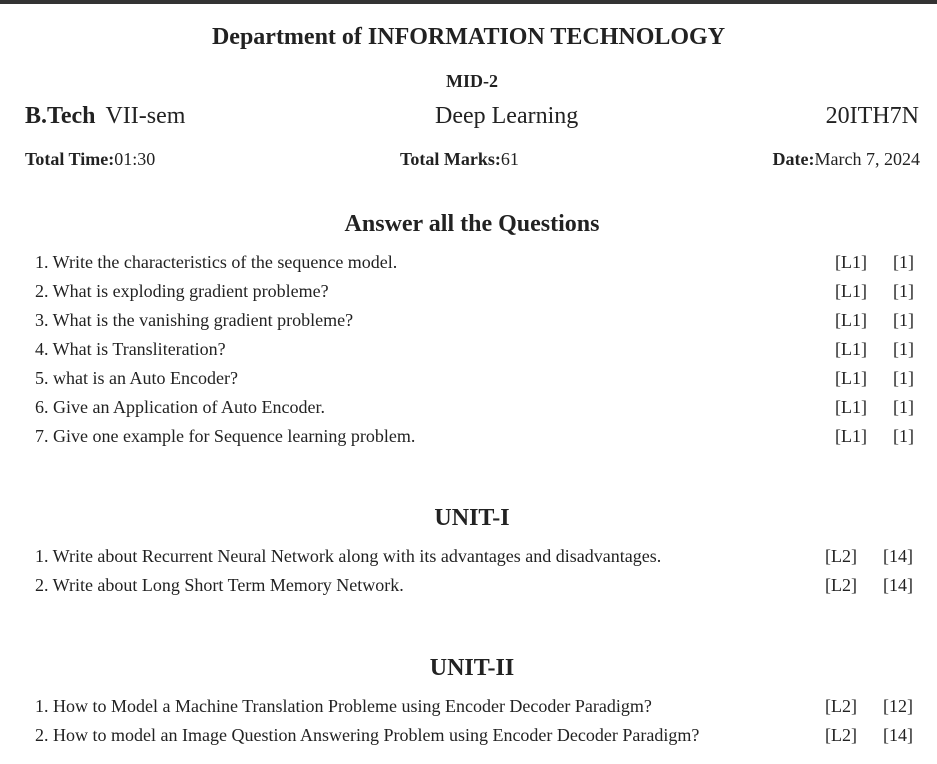 The image size is (937, 764). Describe the element at coordinates (509, 159) in the screenshot. I see `total-marks-value: 61` at that location.